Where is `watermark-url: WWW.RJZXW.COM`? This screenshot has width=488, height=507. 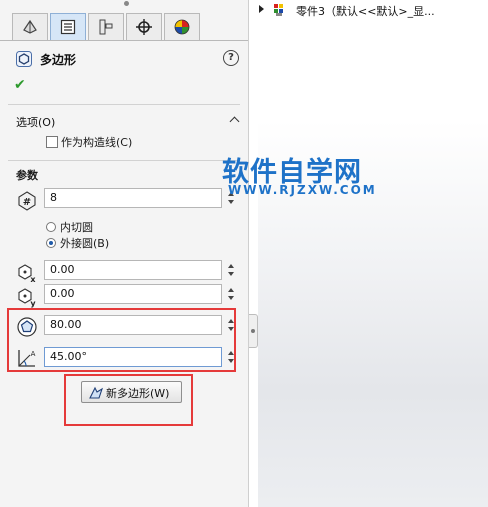 watermark-url: WWW.RJZXW.COM is located at coordinates (302, 190).